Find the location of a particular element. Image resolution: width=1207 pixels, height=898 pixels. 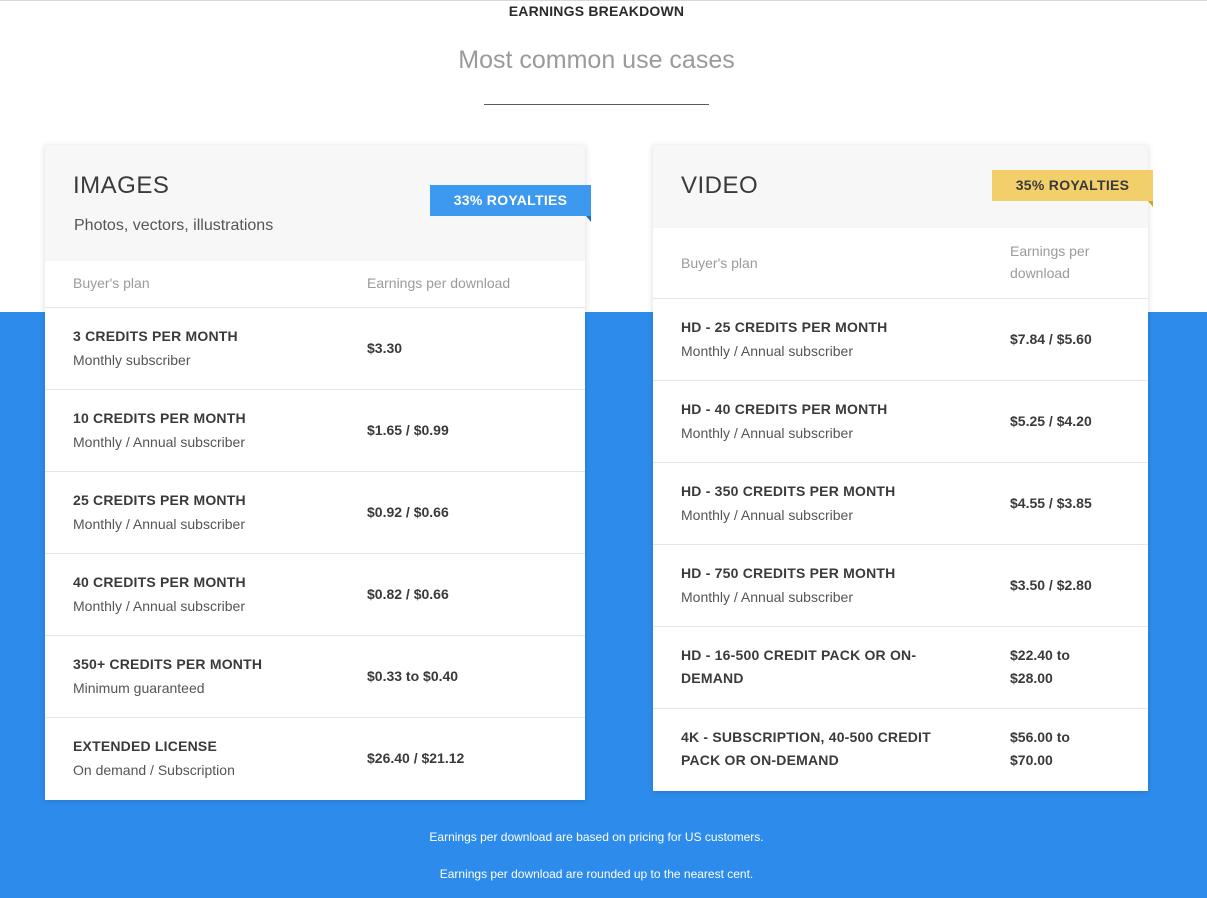

plan-title: EXTENDED LICENSE is located at coordinates (145, 746).